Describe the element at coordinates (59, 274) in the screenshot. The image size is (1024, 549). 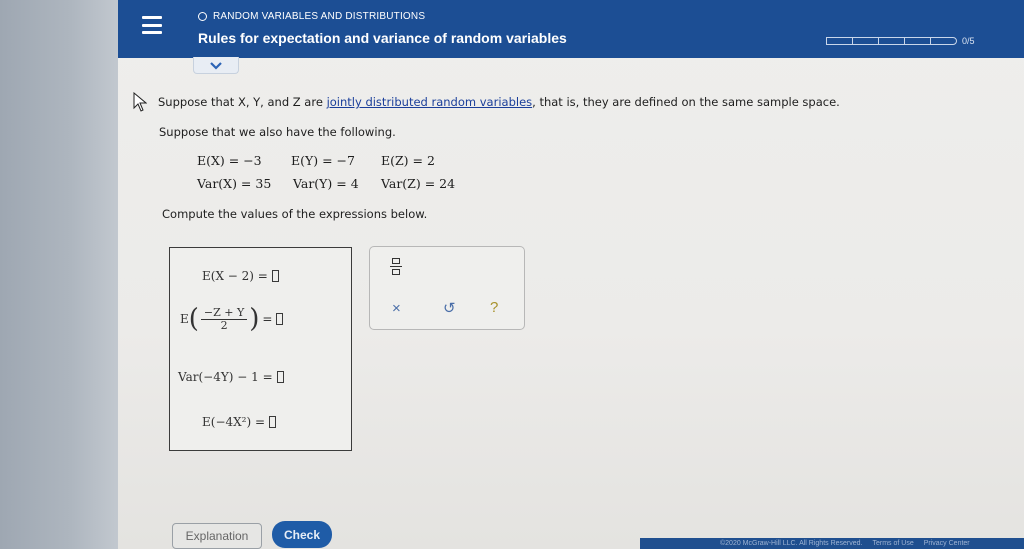
I see `left-margin` at that location.